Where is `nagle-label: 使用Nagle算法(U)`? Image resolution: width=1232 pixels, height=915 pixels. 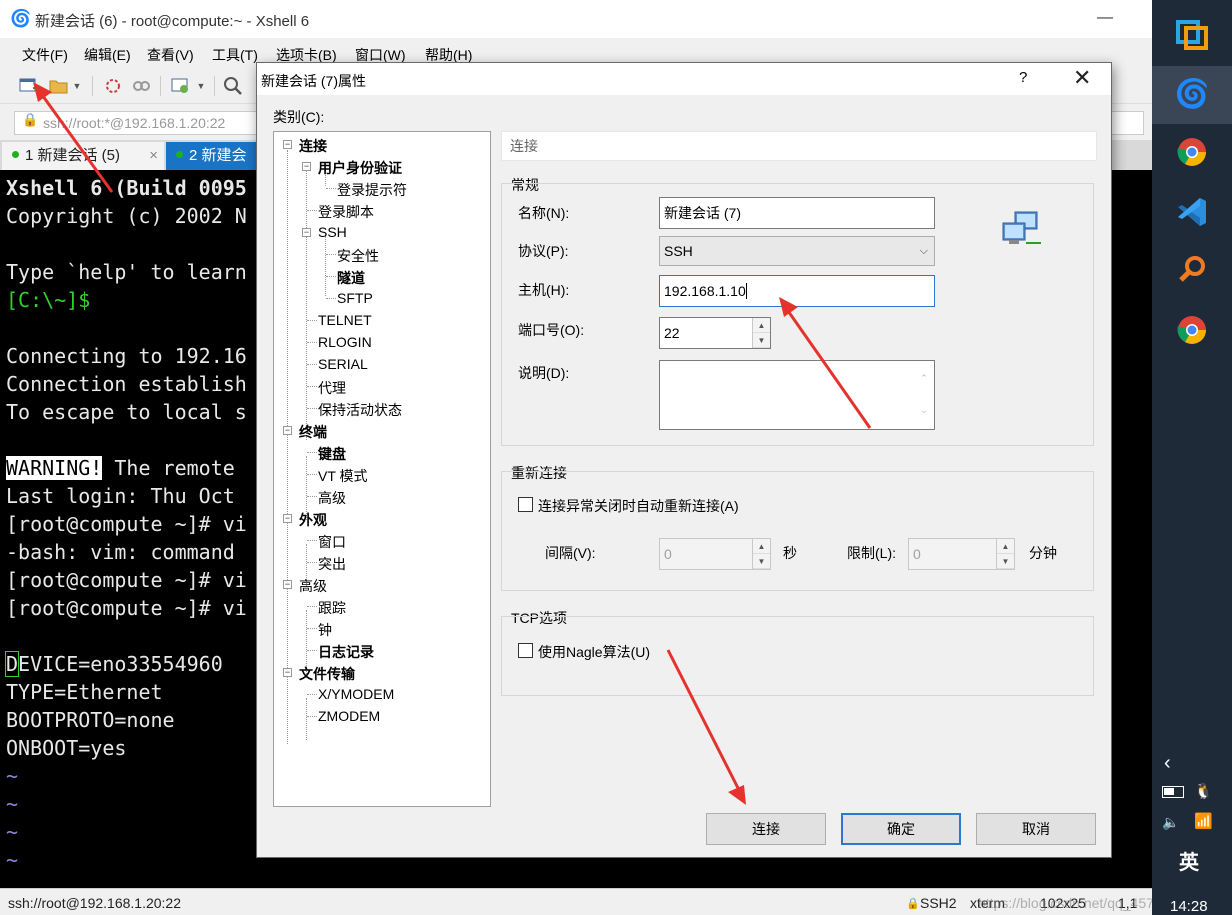 nagle-label: 使用Nagle算法(U) is located at coordinates (594, 652).